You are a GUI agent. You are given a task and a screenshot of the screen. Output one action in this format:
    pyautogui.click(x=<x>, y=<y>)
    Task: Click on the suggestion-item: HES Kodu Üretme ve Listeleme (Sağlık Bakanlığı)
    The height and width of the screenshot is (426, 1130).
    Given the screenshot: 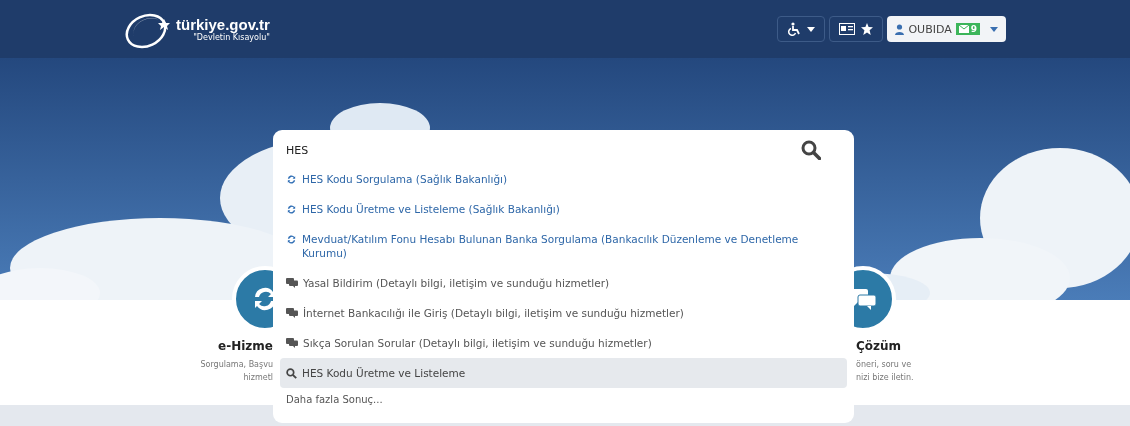 What is the action you would take?
    pyautogui.click(x=563, y=209)
    